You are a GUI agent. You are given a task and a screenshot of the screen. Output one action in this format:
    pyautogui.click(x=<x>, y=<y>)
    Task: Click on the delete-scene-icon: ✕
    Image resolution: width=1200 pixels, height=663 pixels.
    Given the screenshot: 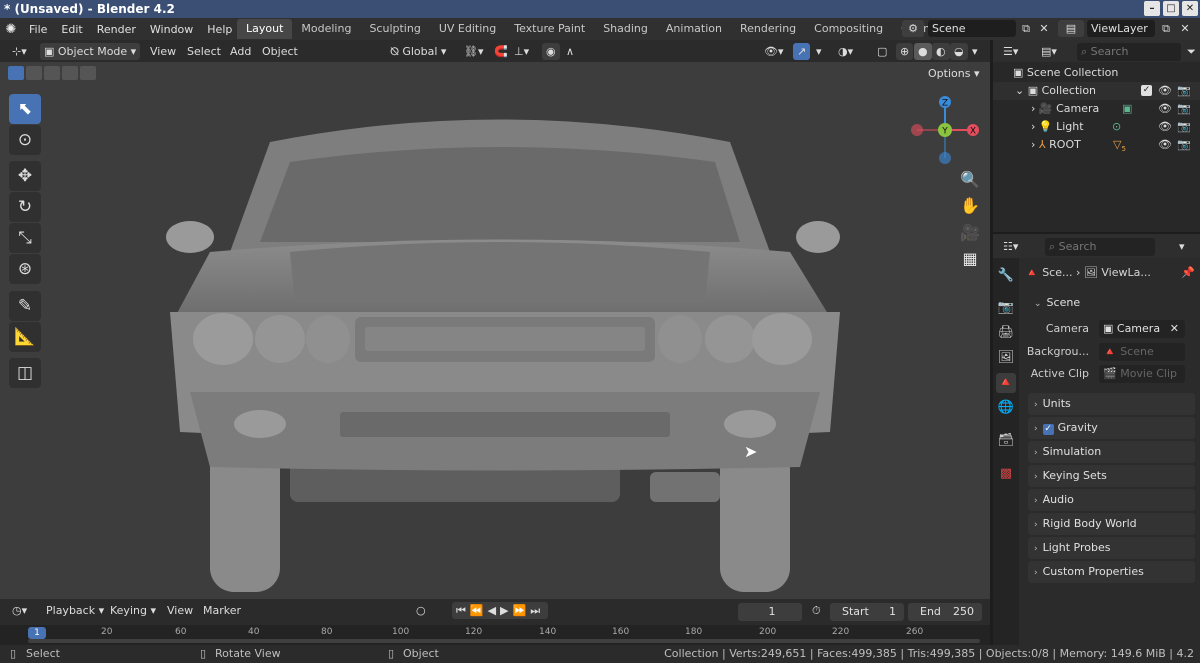 What is the action you would take?
    pyautogui.click(x=1044, y=28)
    